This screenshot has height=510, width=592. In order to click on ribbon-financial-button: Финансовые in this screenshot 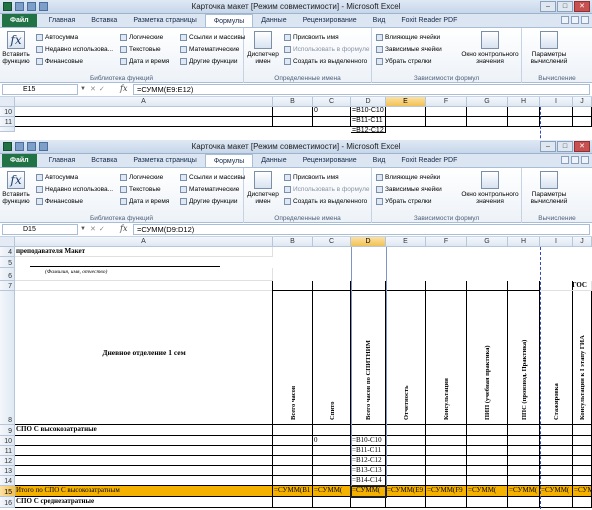, I will do `click(59, 201)`.